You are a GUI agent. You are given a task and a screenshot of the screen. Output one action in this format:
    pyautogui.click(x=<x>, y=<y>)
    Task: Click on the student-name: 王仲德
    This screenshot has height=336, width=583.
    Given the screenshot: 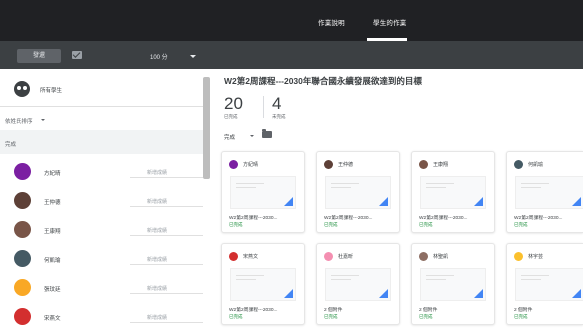 What is the action you would take?
    pyautogui.click(x=52, y=203)
    